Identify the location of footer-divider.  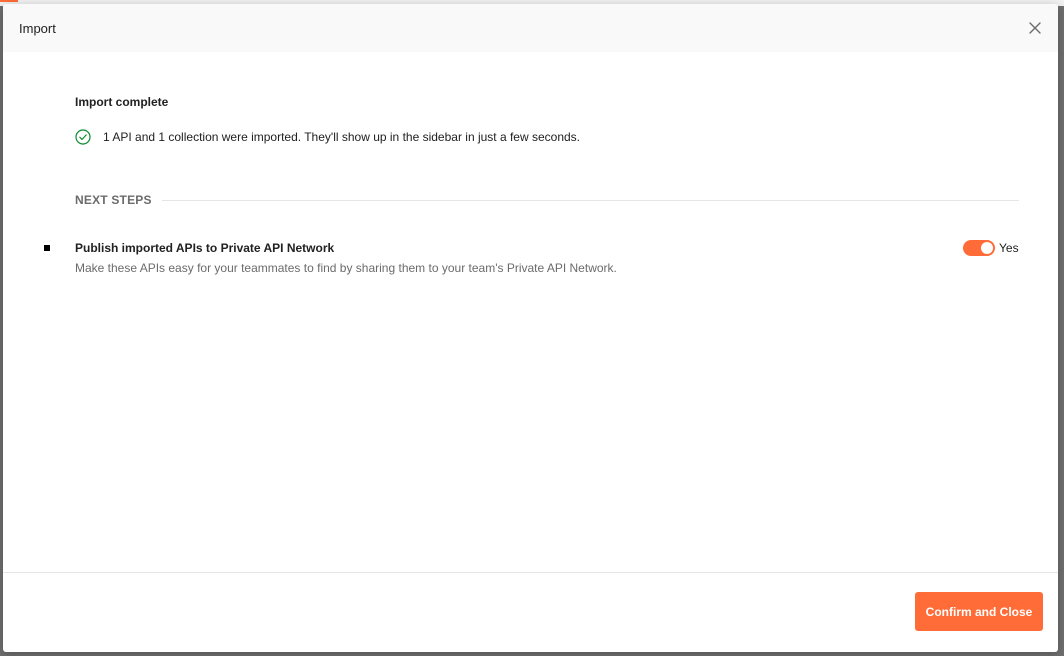
(530, 572).